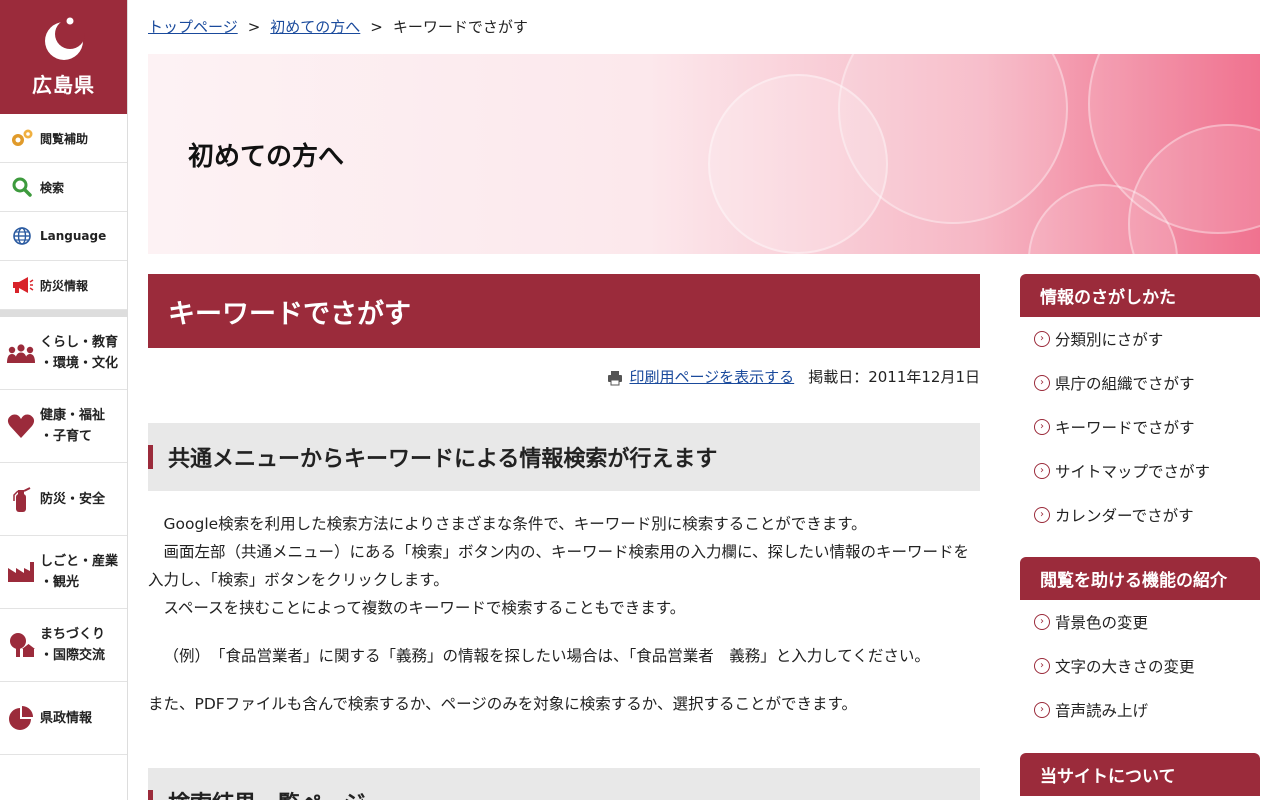 This screenshot has width=1280, height=800. What do you see at coordinates (564, 457) in the screenshot?
I see `section-heading: 共通メニューからキーワードによる情報検索が行えます` at bounding box center [564, 457].